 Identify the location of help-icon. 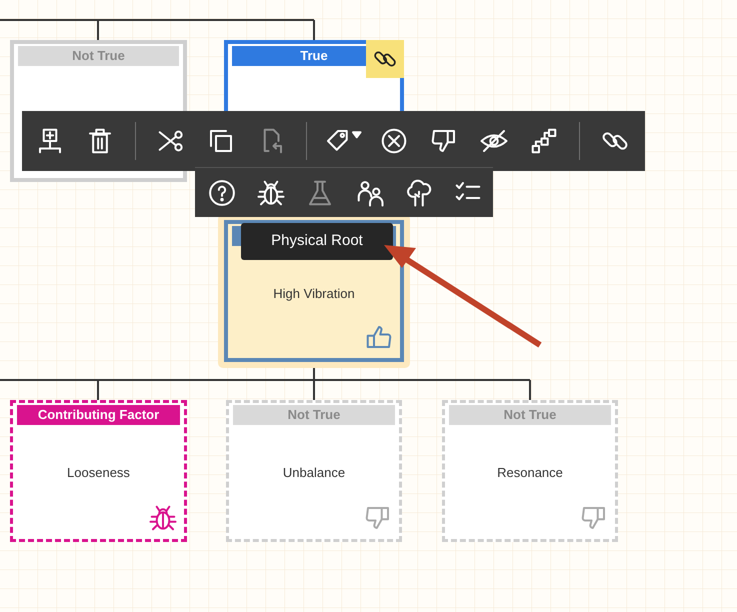
(221, 193).